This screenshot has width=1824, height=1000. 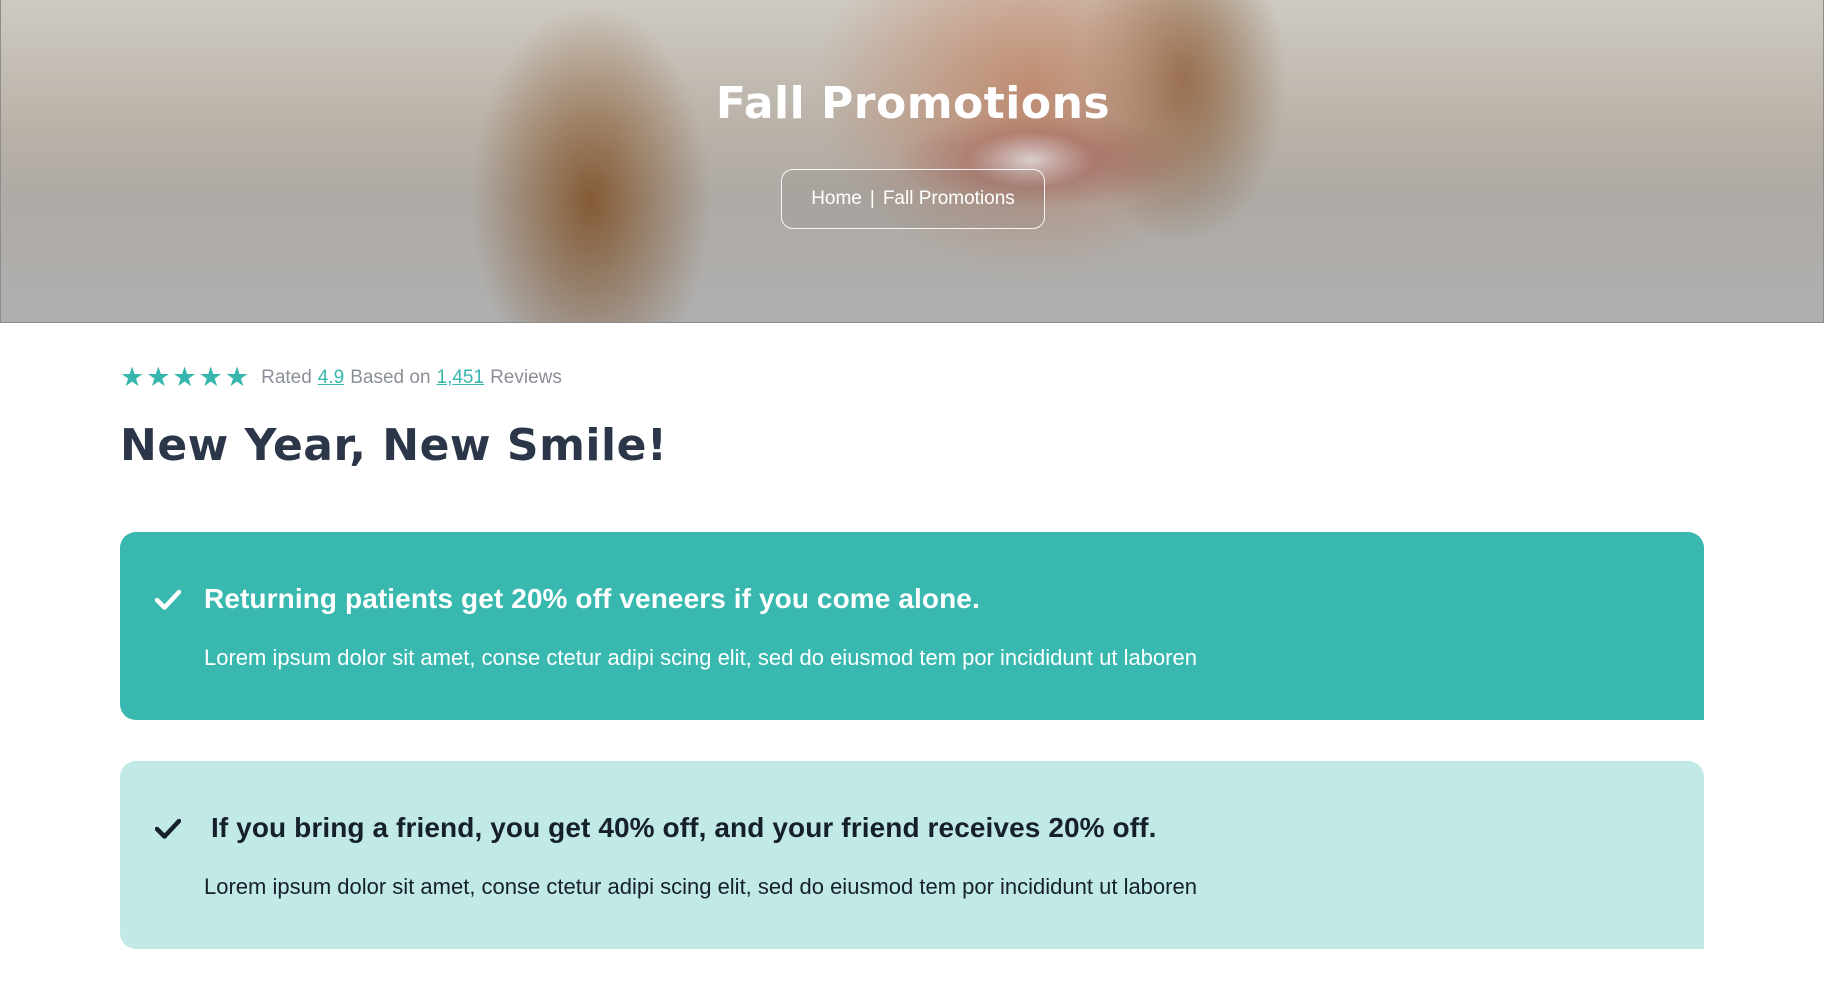 I want to click on breadcrumb: Home | Fall Promotions, so click(x=913, y=199).